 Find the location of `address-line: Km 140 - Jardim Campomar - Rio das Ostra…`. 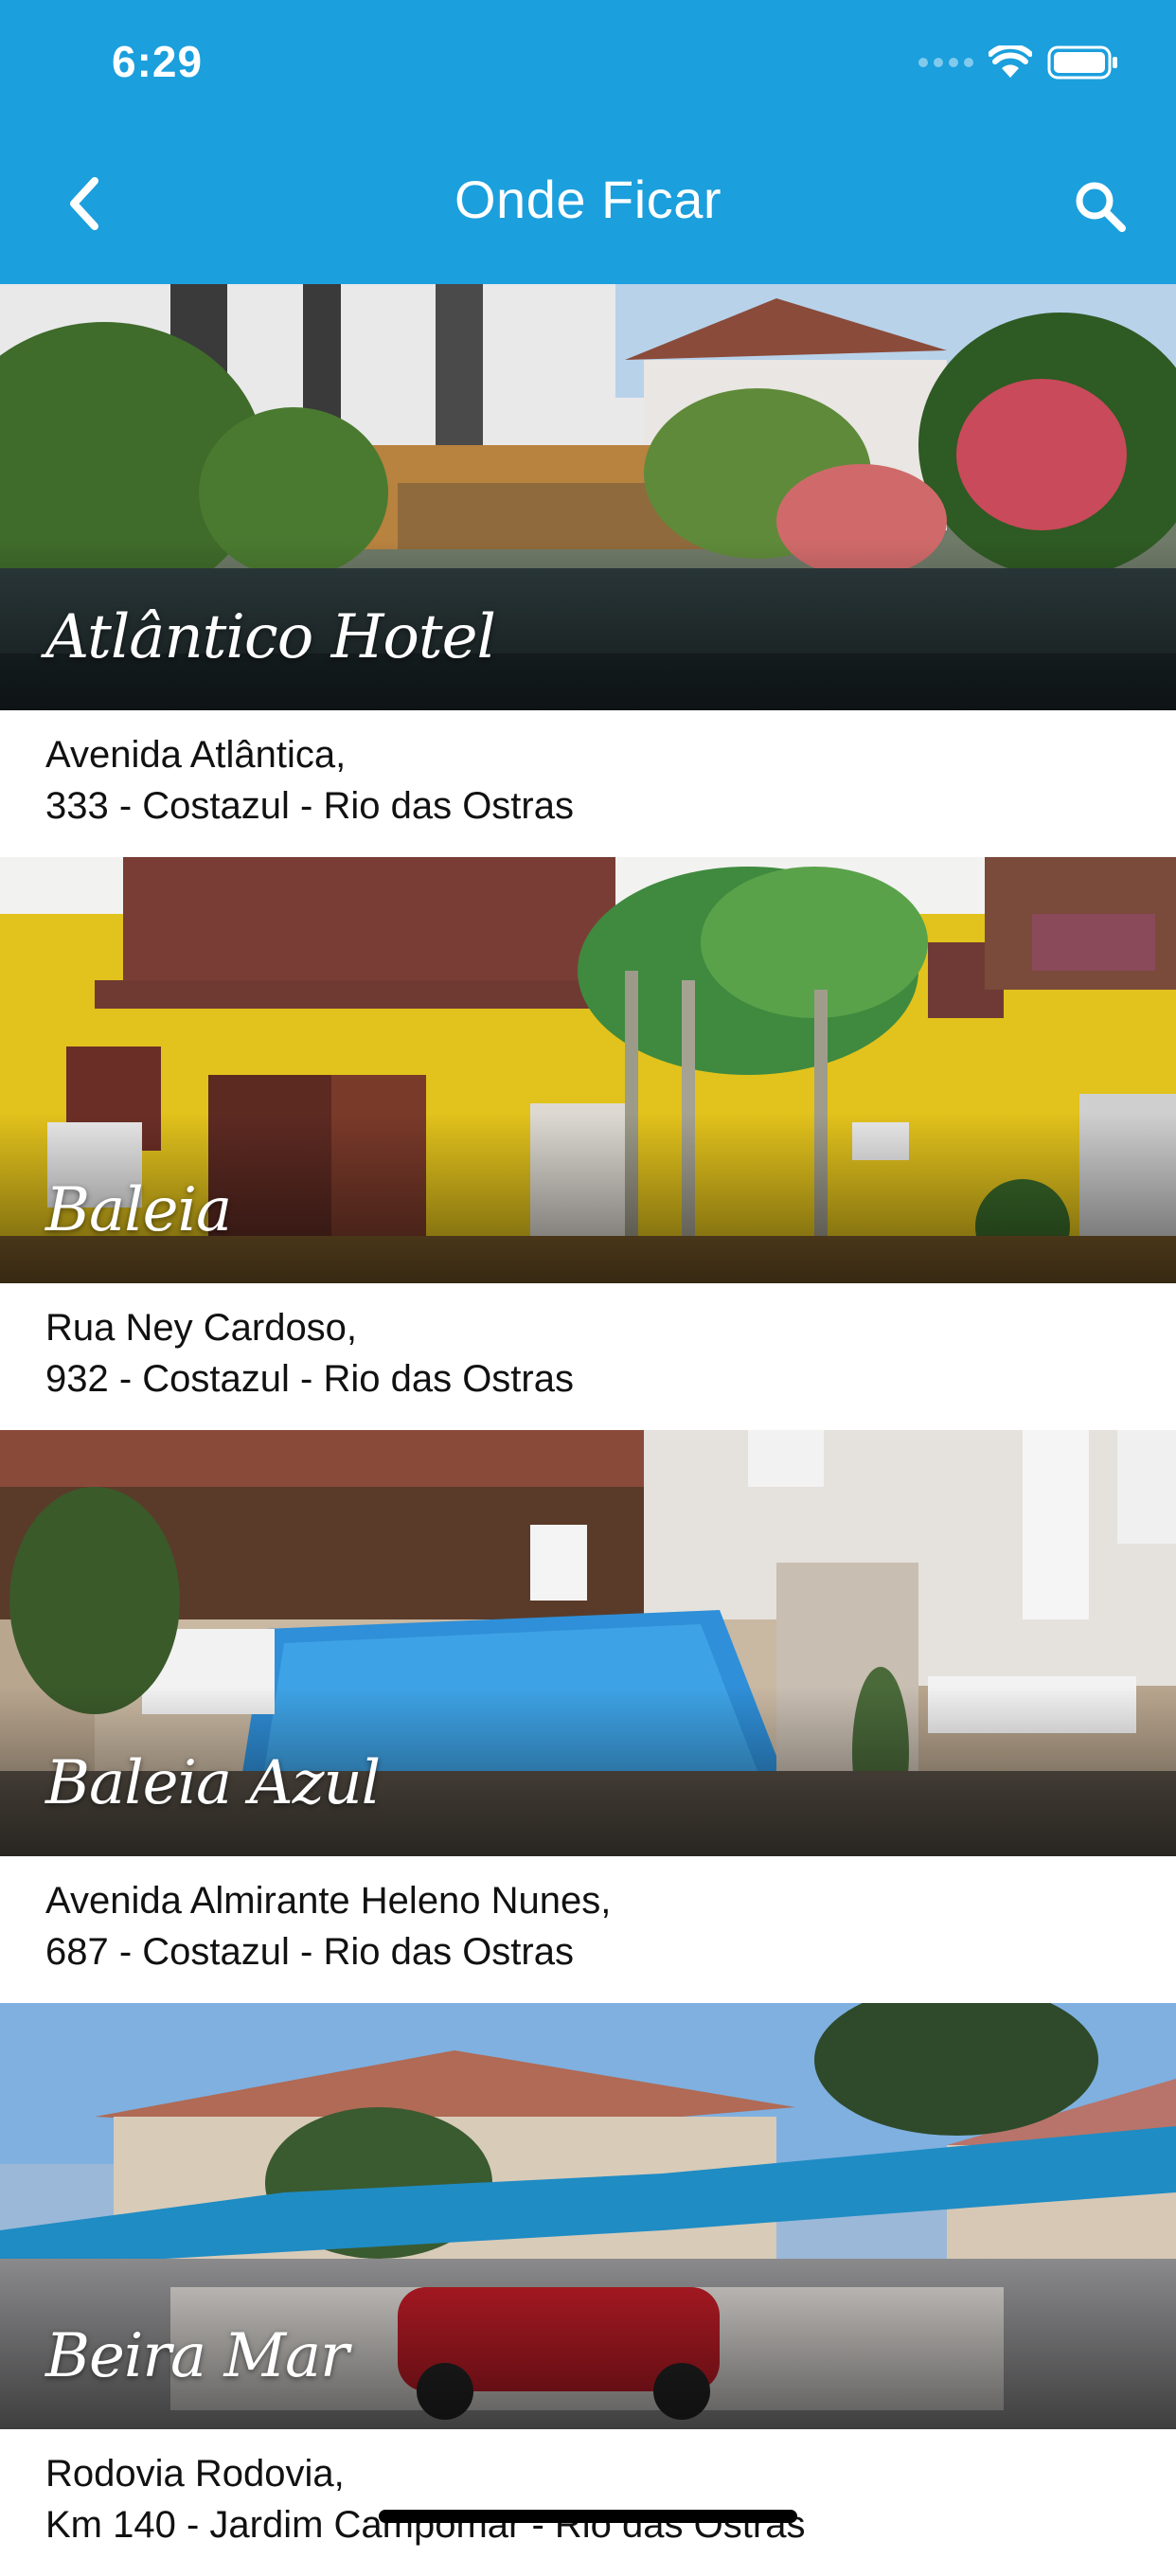

address-line: Km 140 - Jardim Campomar - Rio das Ostra… is located at coordinates (425, 2525).